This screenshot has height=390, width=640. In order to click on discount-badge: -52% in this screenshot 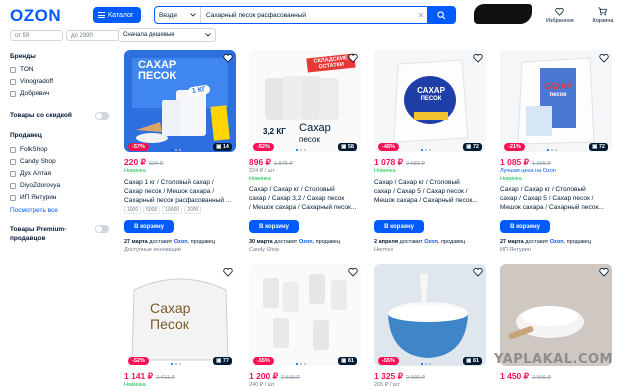, I will do `click(138, 361)`.